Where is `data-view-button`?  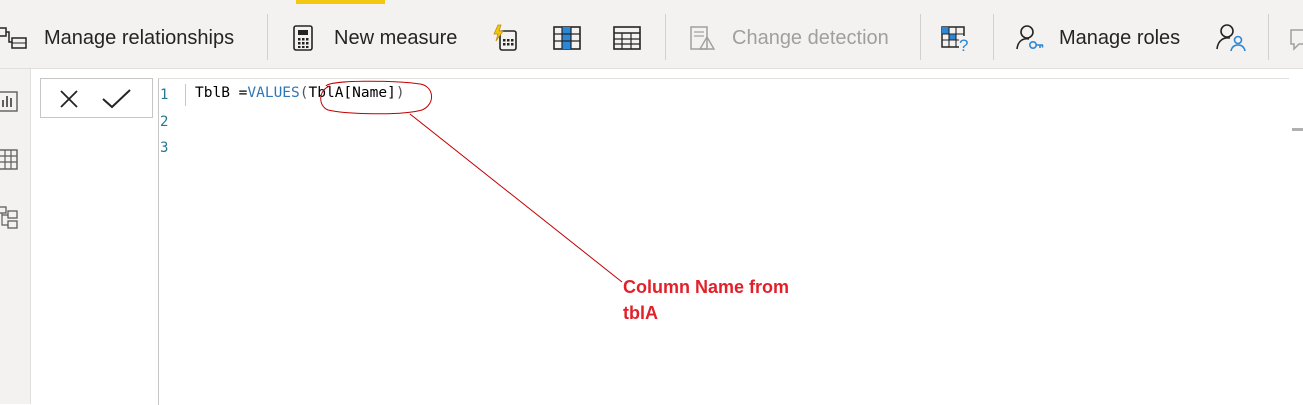 data-view-button is located at coordinates (10, 160).